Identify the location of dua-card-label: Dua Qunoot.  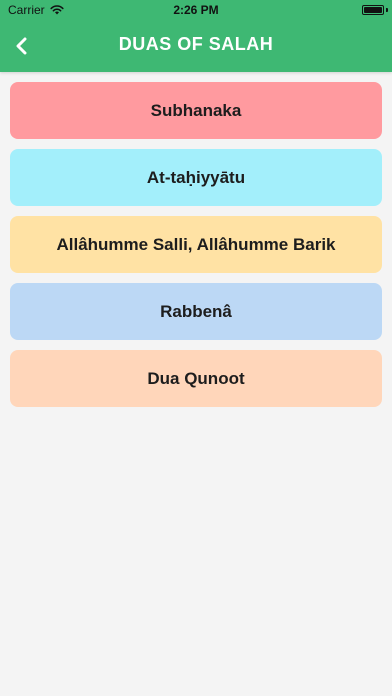
(196, 378).